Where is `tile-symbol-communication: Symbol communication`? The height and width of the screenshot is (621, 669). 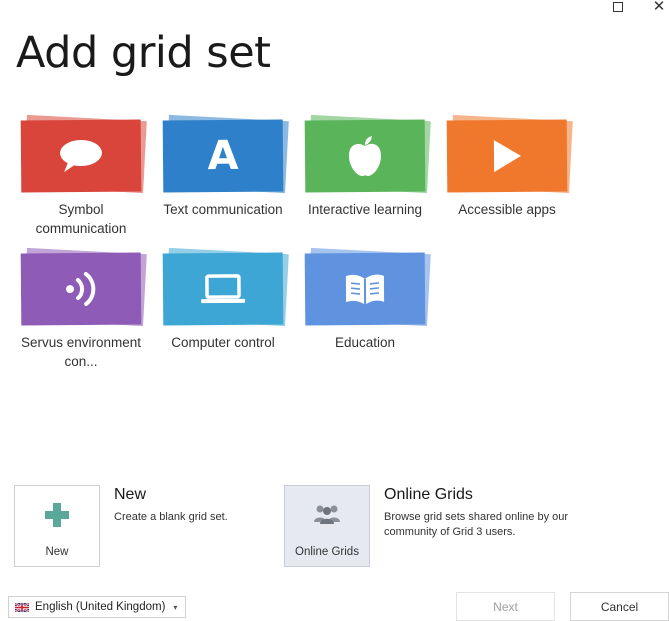 tile-symbol-communication: Symbol communication is located at coordinates (81, 176).